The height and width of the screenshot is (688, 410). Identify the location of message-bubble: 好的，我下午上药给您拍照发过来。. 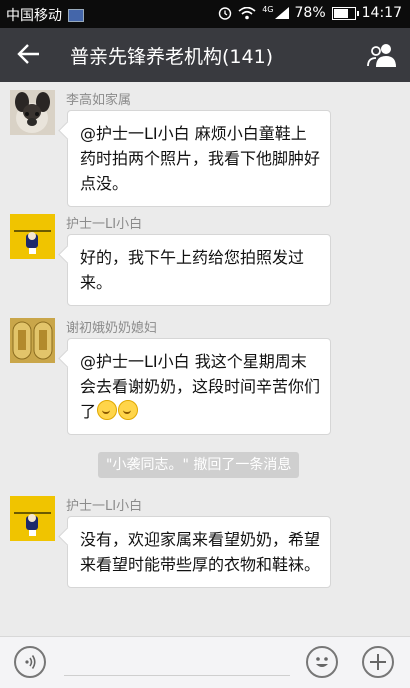
(199, 270).